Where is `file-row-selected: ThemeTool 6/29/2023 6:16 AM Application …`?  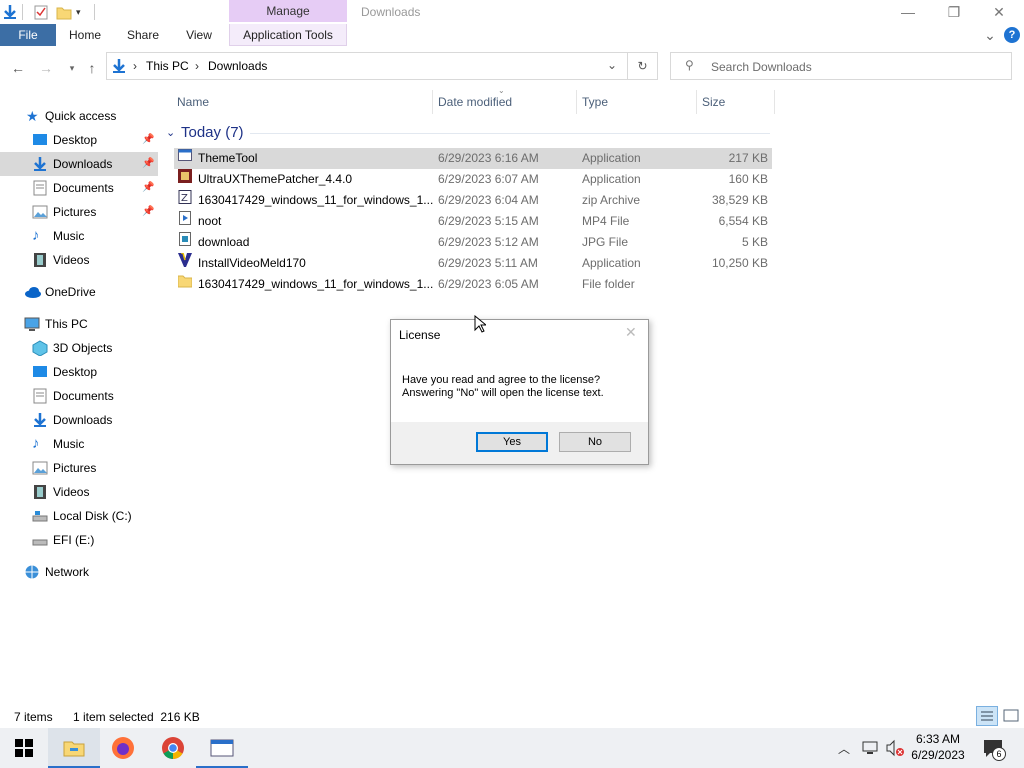 file-row-selected: ThemeTool 6/29/2023 6:16 AM Application … is located at coordinates (473, 158).